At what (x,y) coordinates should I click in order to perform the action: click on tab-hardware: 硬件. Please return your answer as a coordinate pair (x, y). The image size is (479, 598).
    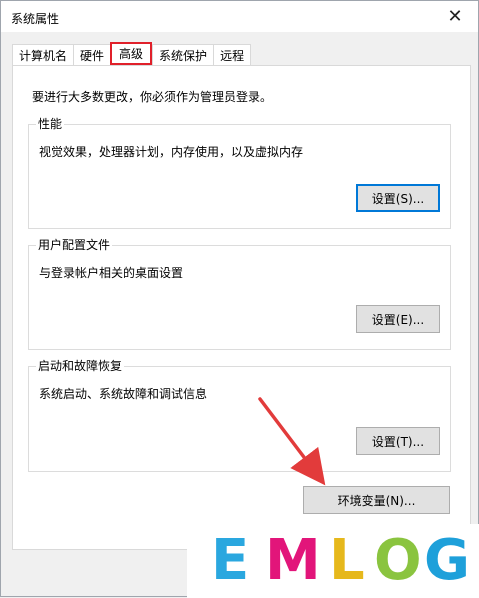
    Looking at the image, I should click on (92, 54).